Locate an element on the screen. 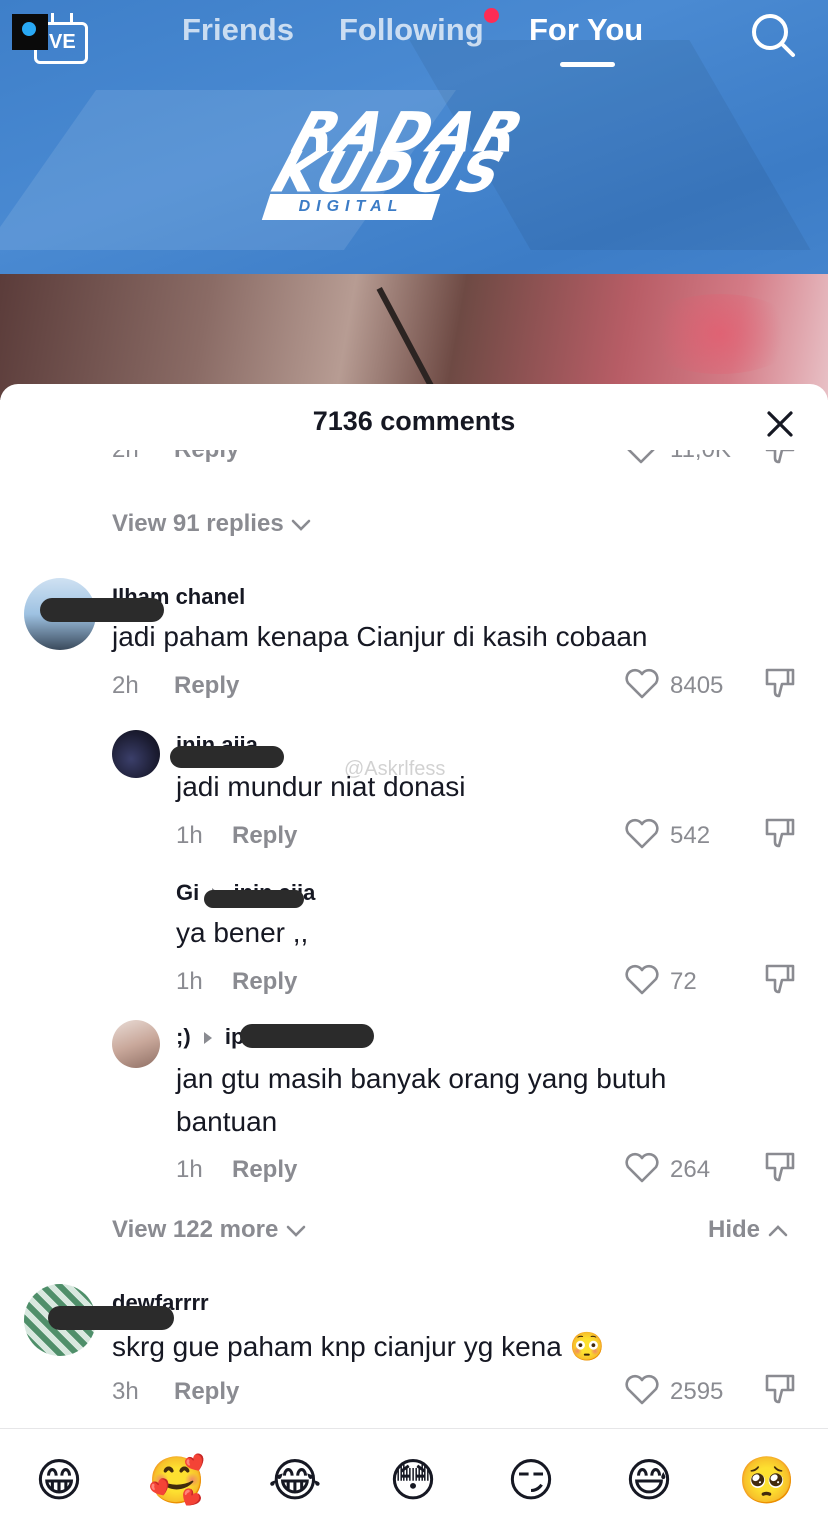 The height and width of the screenshot is (1538, 828). emoji-sweat-smile-button: 😅 is located at coordinates (649, 1480).